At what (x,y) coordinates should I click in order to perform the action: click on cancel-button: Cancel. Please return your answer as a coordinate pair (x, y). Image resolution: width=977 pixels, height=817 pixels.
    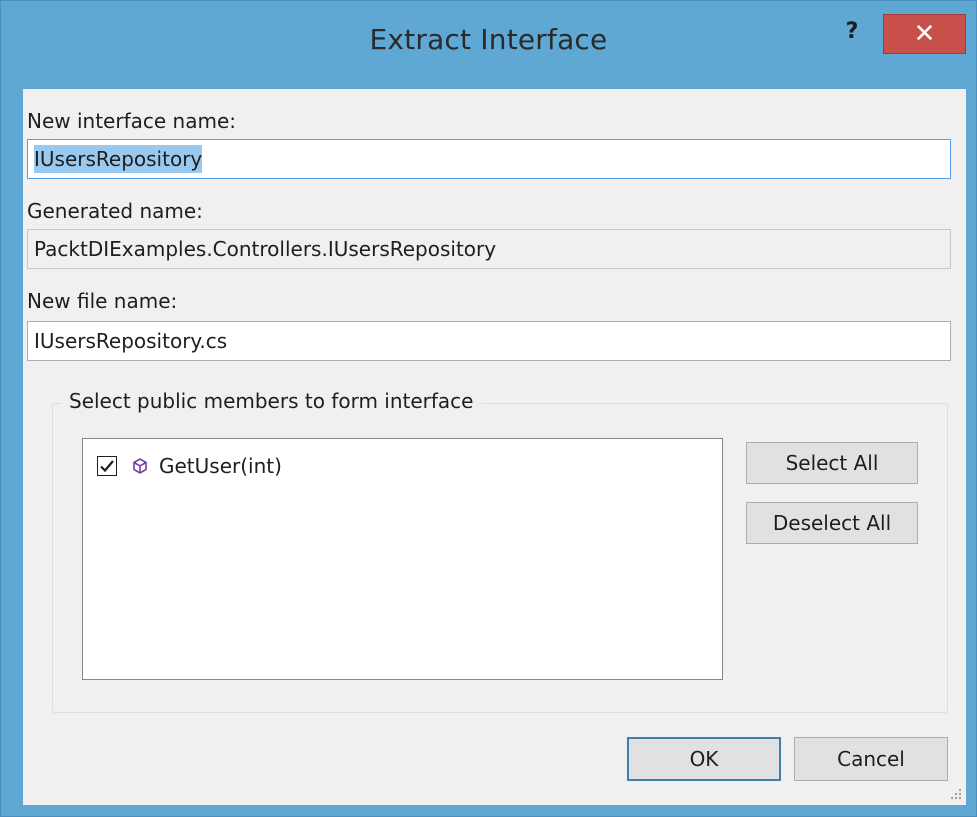
    Looking at the image, I should click on (871, 759).